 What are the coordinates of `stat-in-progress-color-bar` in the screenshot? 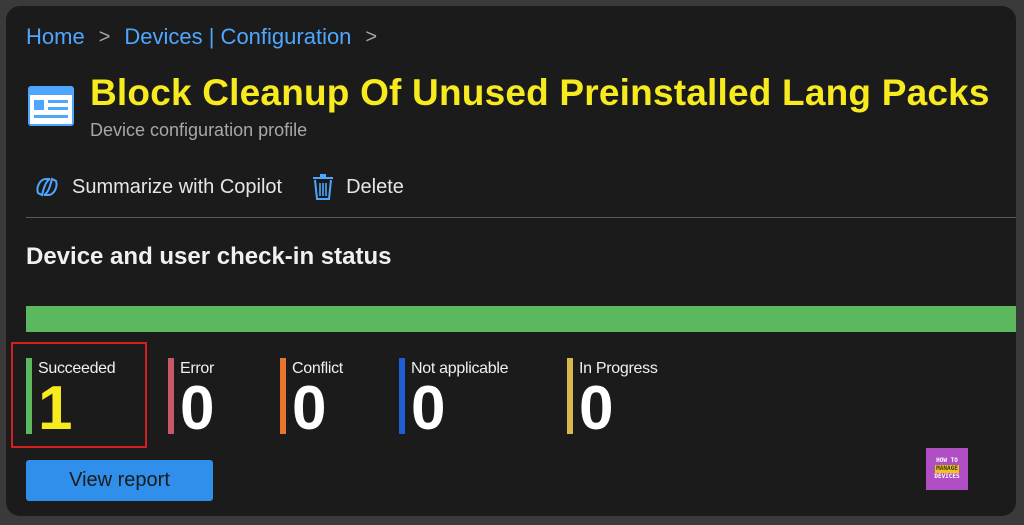 It's located at (570, 396).